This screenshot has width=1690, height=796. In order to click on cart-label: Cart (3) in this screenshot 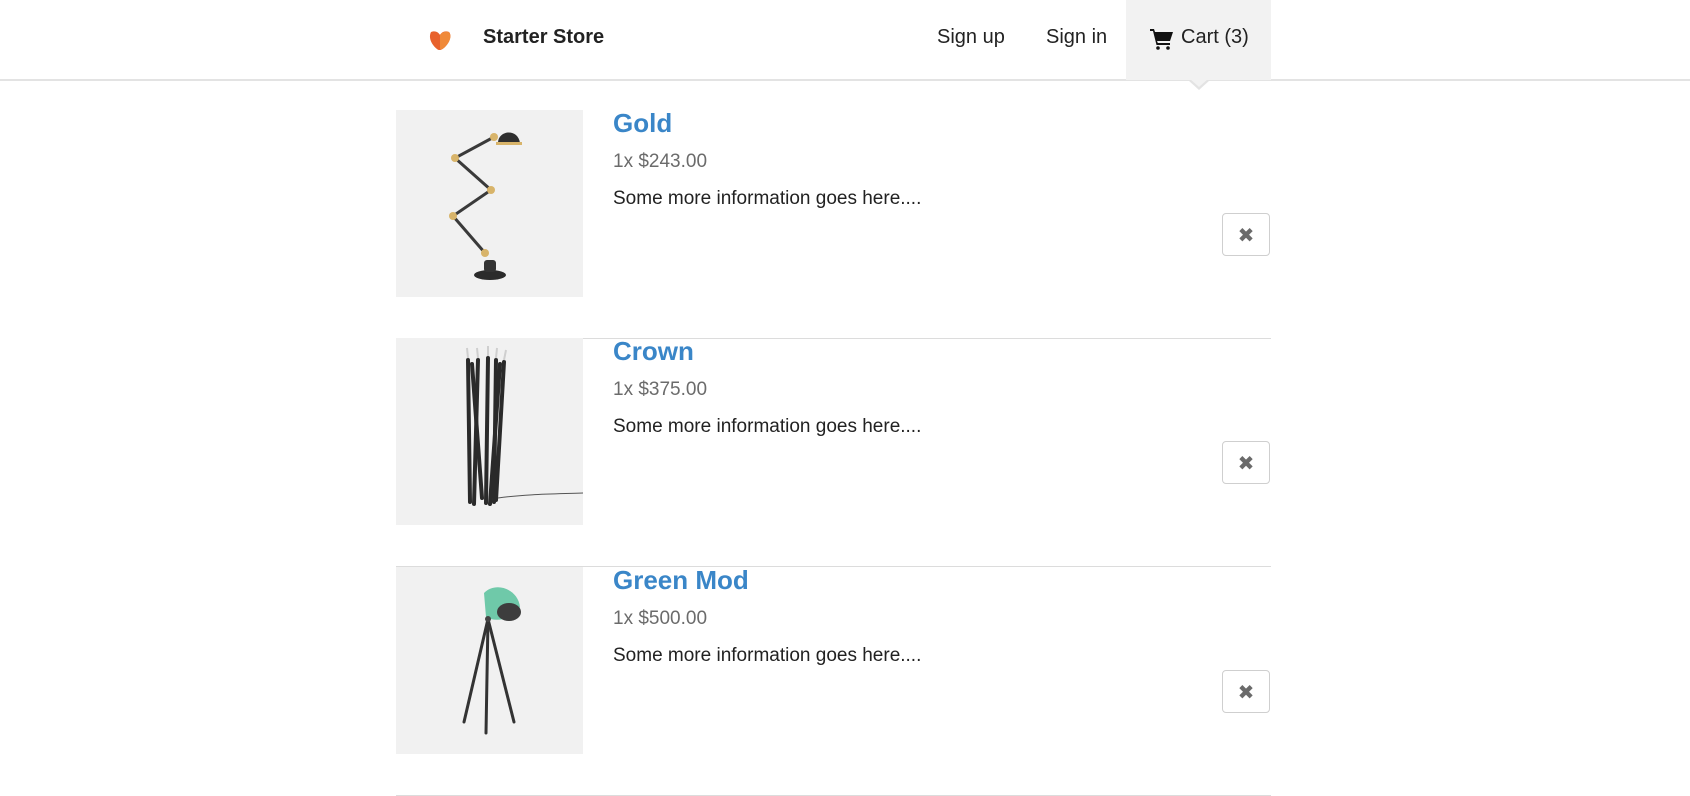, I will do `click(1215, 37)`.